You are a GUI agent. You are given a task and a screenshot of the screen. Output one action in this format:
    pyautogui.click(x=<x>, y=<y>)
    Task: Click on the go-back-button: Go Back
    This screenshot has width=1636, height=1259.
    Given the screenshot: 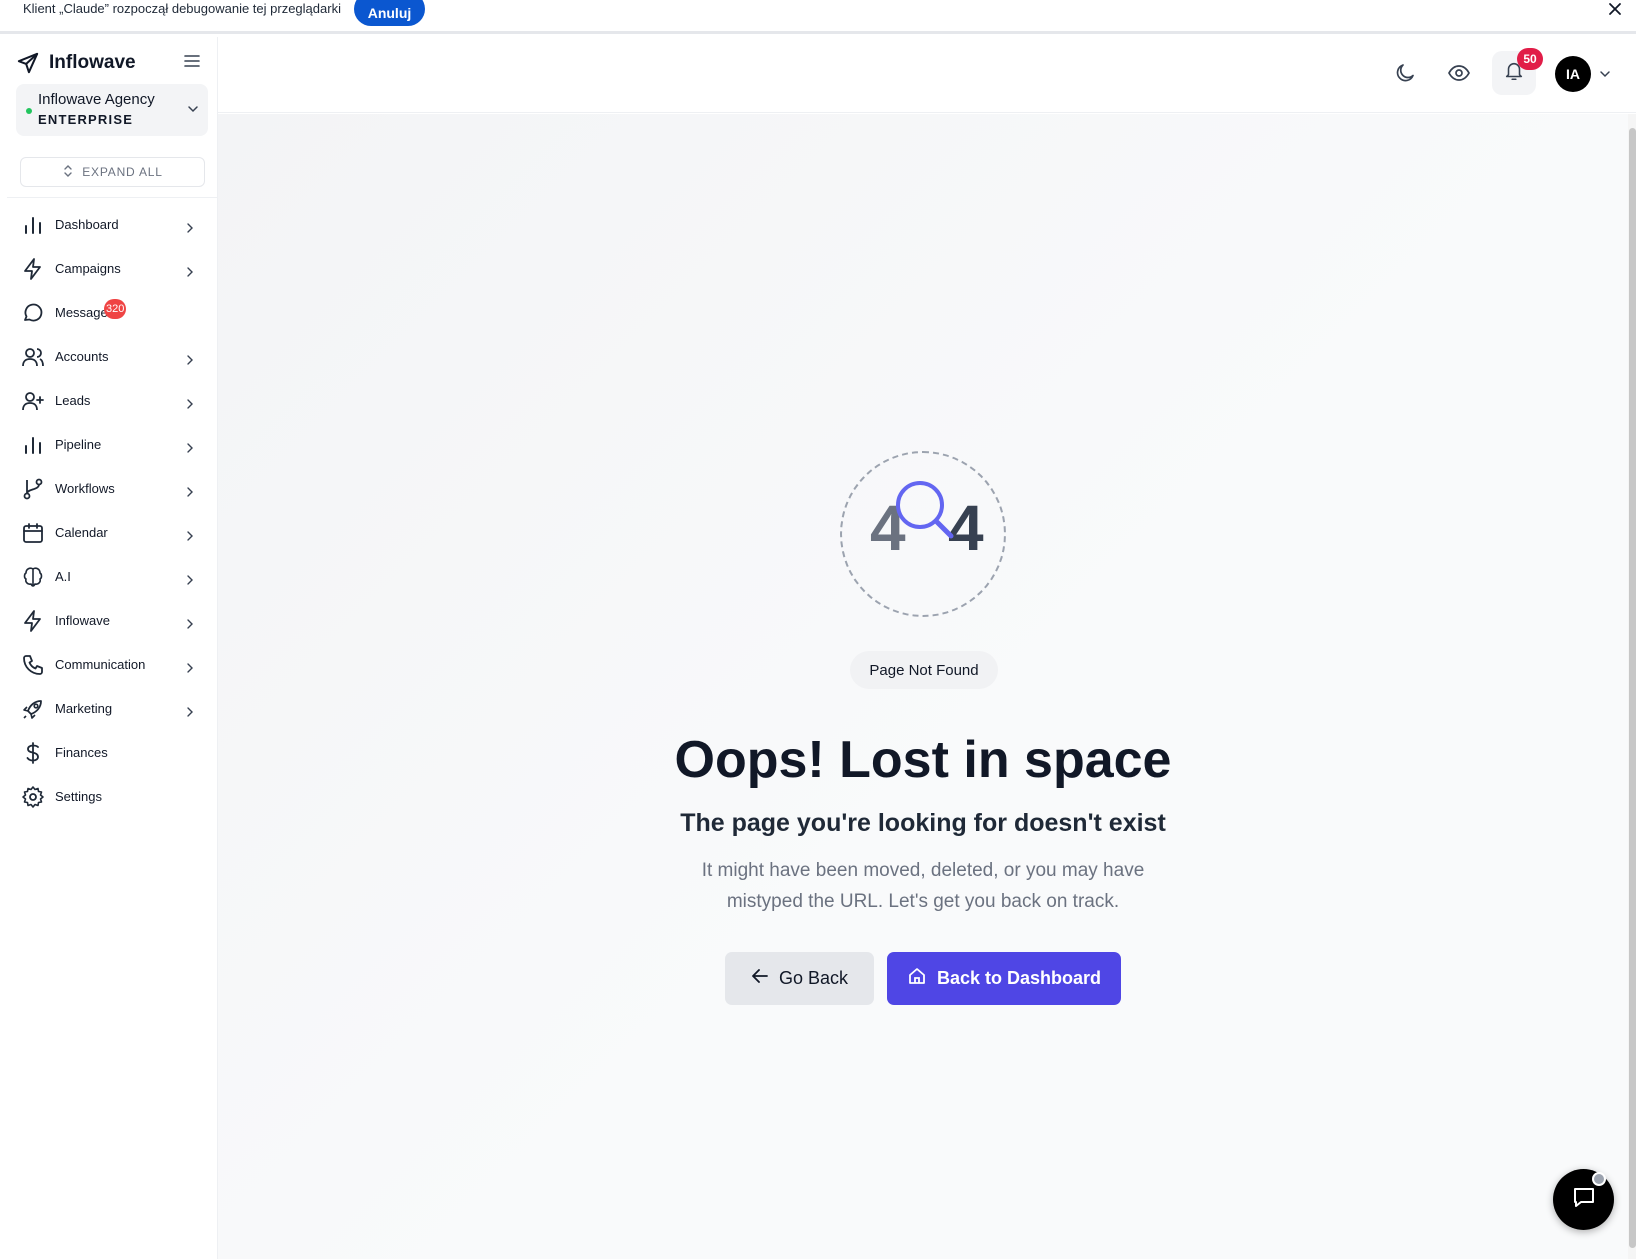 What is the action you would take?
    pyautogui.click(x=799, y=978)
    